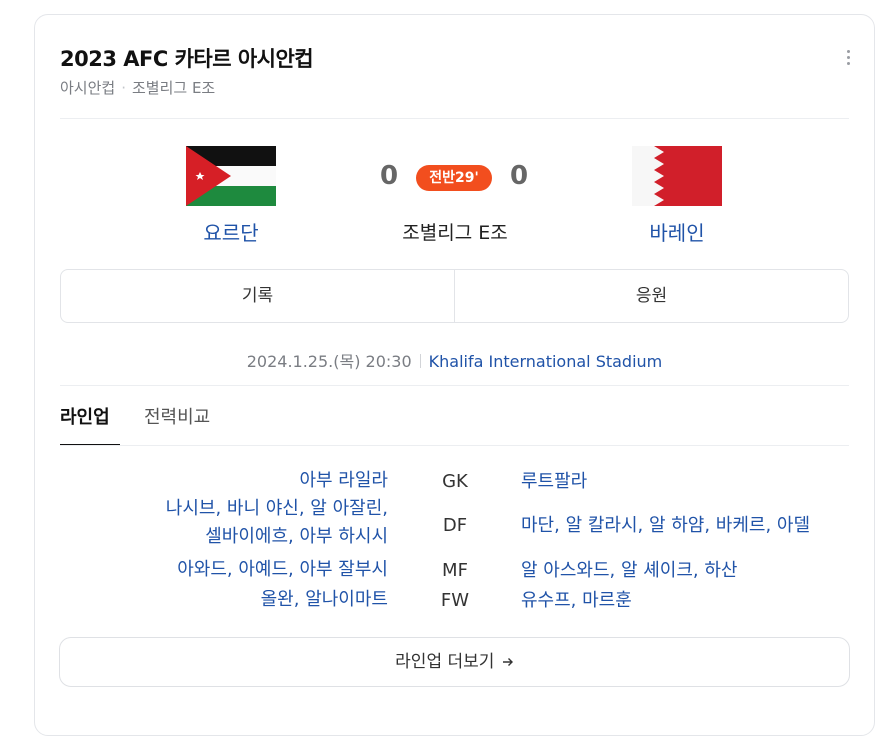 The image size is (895, 736). What do you see at coordinates (455, 233) in the screenshot?
I see `match-group: 조별리그 E조` at bounding box center [455, 233].